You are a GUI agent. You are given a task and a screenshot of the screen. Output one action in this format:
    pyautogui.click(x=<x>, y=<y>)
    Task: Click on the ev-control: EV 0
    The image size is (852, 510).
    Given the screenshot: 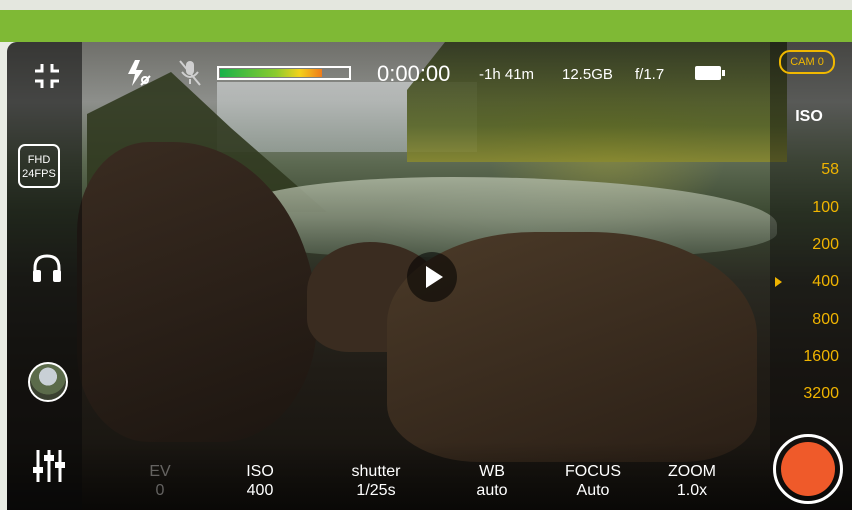 What is the action you would take?
    pyautogui.click(x=160, y=481)
    